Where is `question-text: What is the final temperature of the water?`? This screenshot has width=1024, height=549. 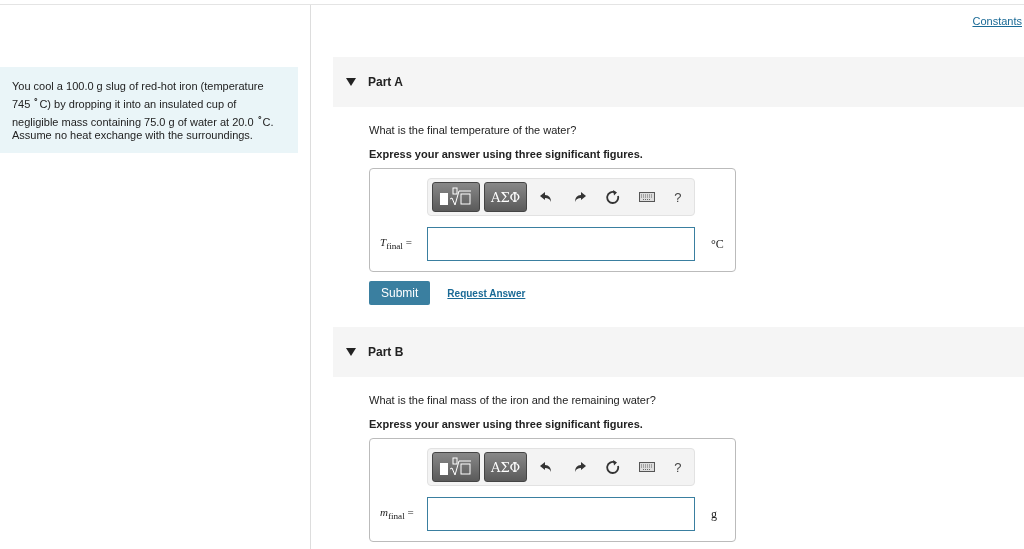
question-text: What is the final temperature of the water? is located at coordinates (473, 130).